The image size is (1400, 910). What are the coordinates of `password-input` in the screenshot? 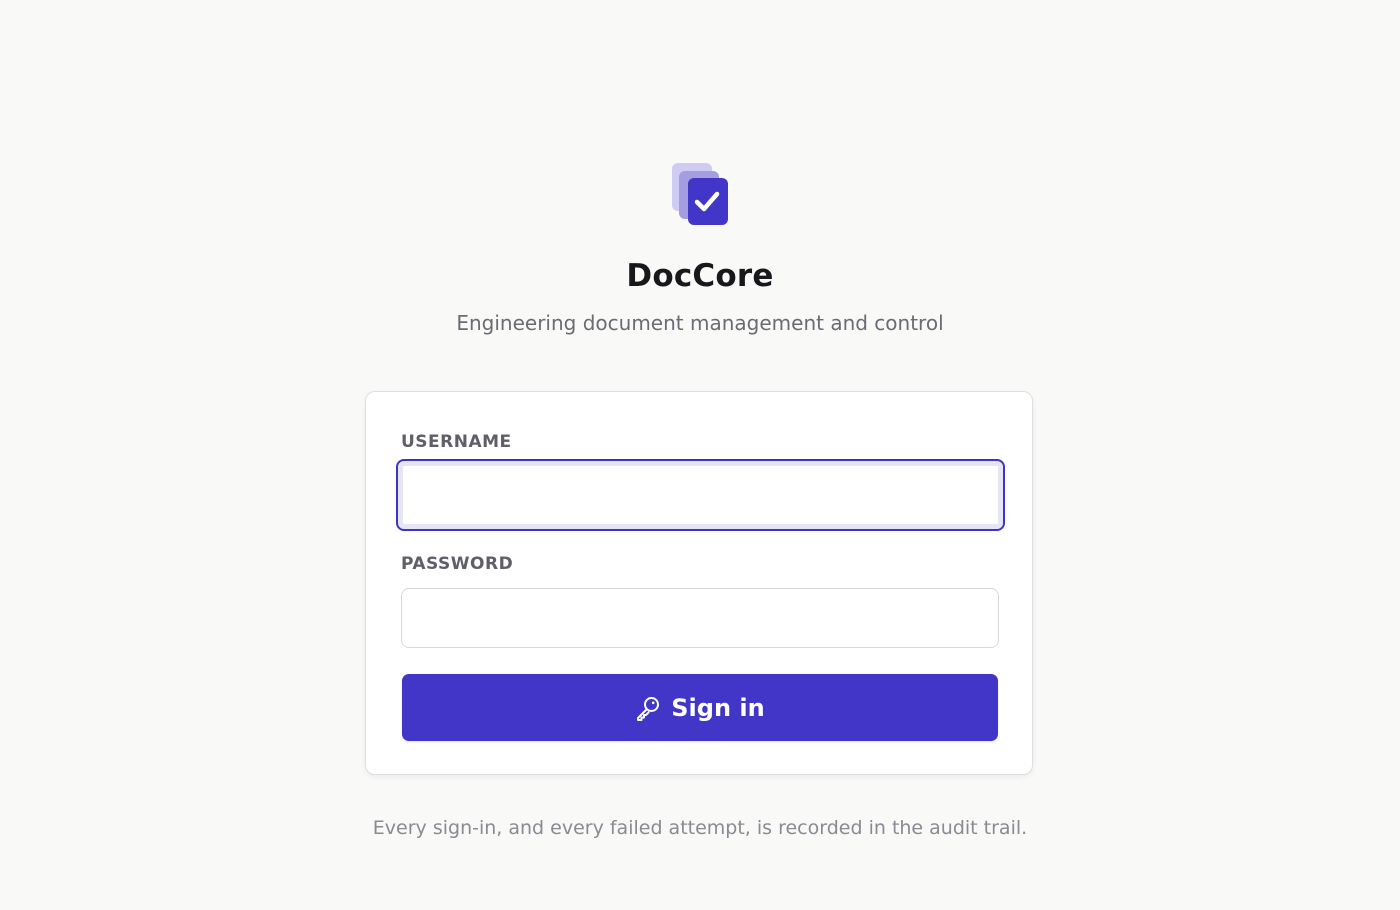 It's located at (700, 618).